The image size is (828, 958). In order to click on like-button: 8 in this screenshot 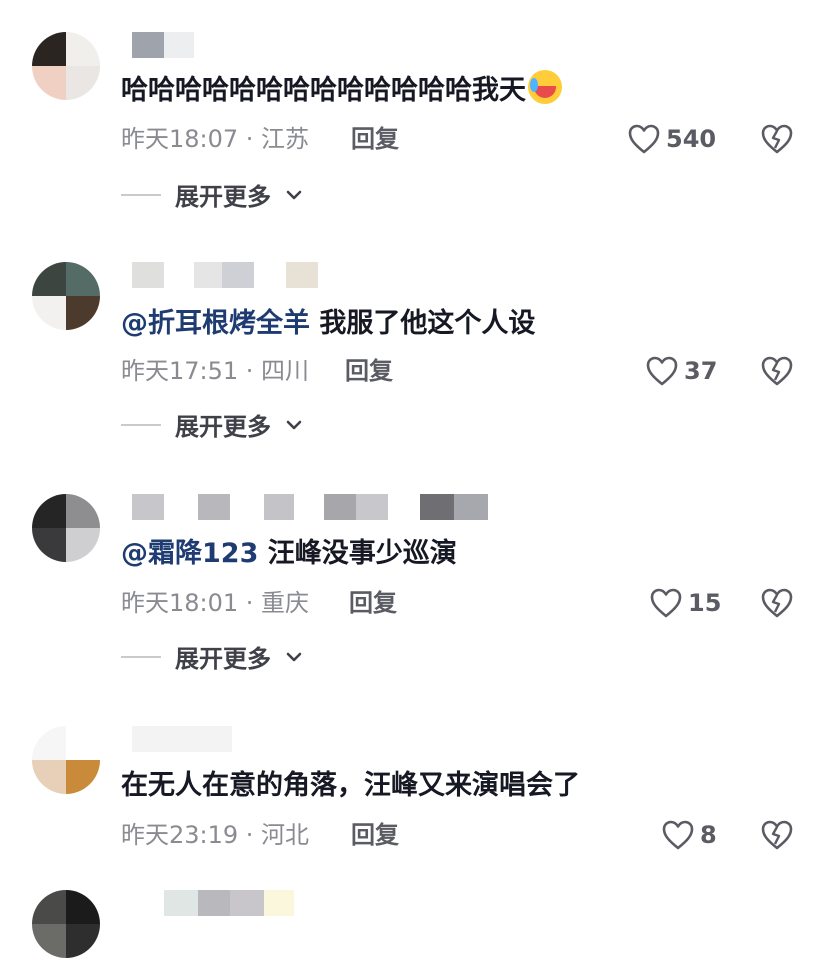, I will do `click(689, 835)`.